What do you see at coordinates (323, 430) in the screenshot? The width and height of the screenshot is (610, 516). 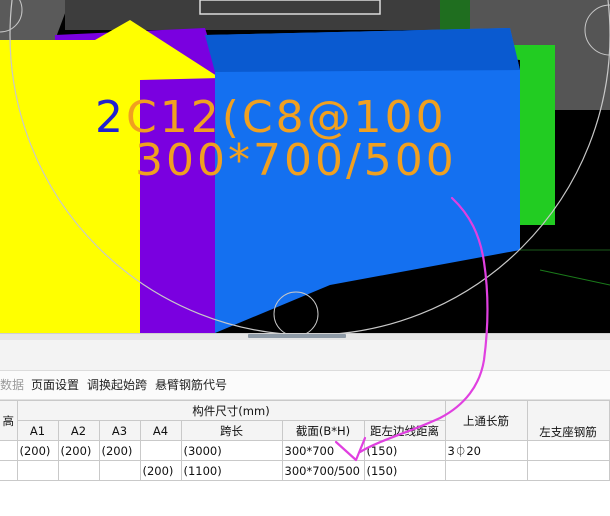 I see `col-section: 截面(B*H)` at bounding box center [323, 430].